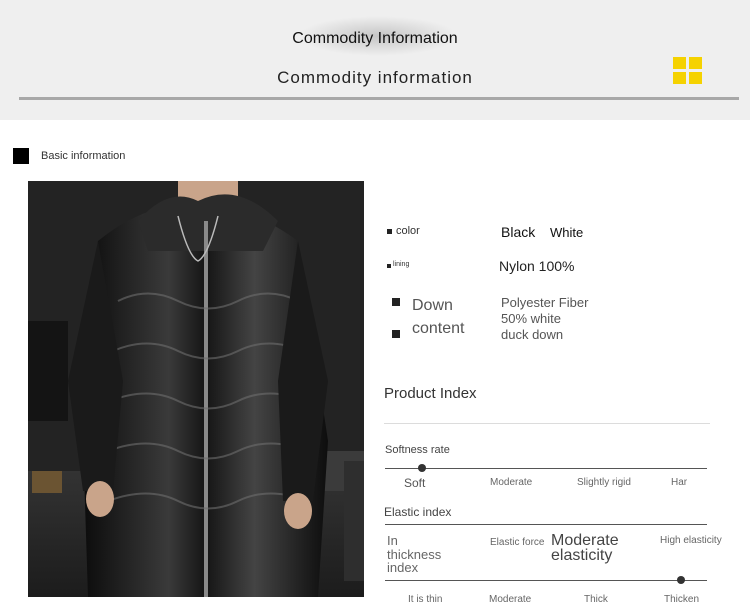 This screenshot has height=616, width=750. I want to click on thickness-label-line1: In, so click(392, 540).